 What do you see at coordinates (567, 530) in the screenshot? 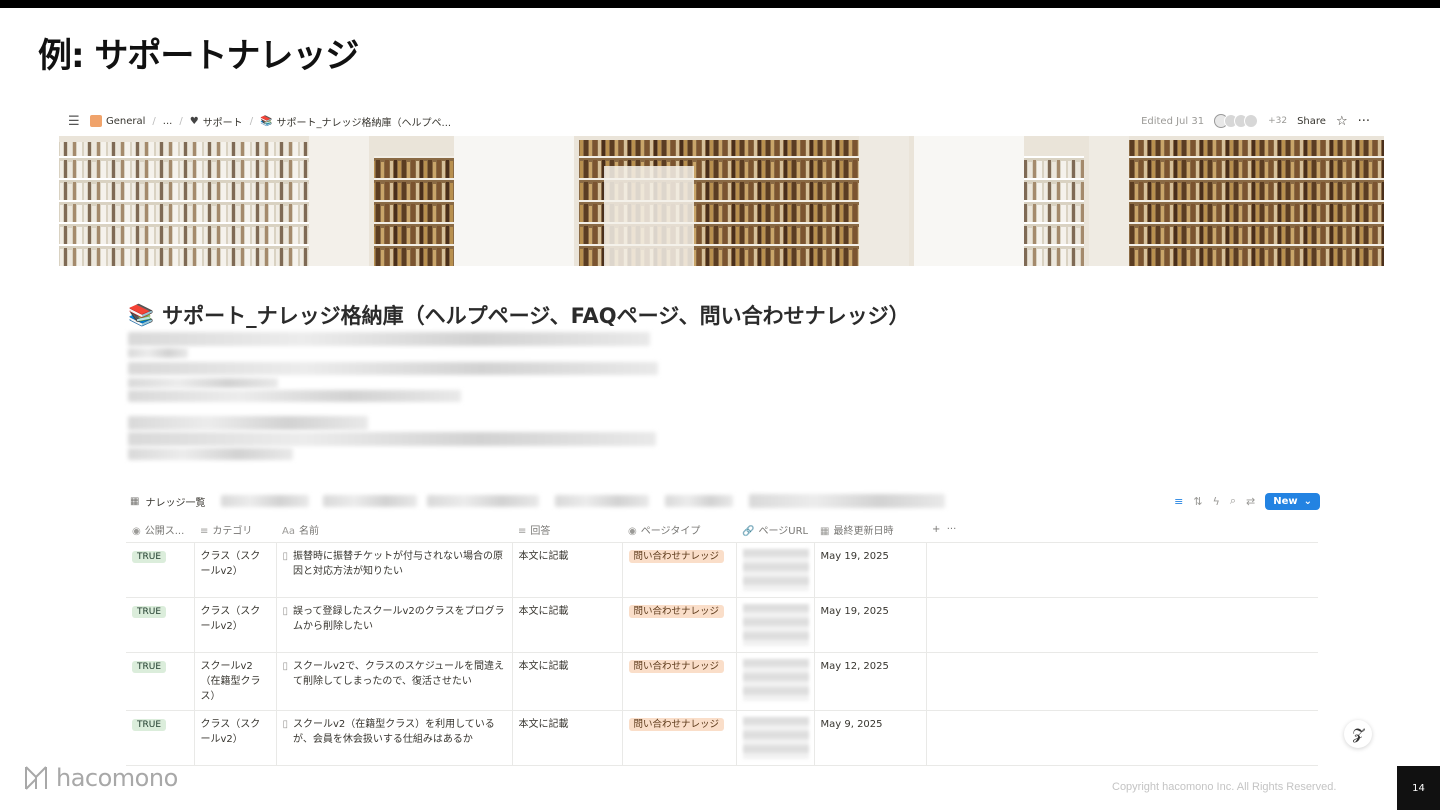
I see `column-header-answer: ≡ 回答` at bounding box center [567, 530].